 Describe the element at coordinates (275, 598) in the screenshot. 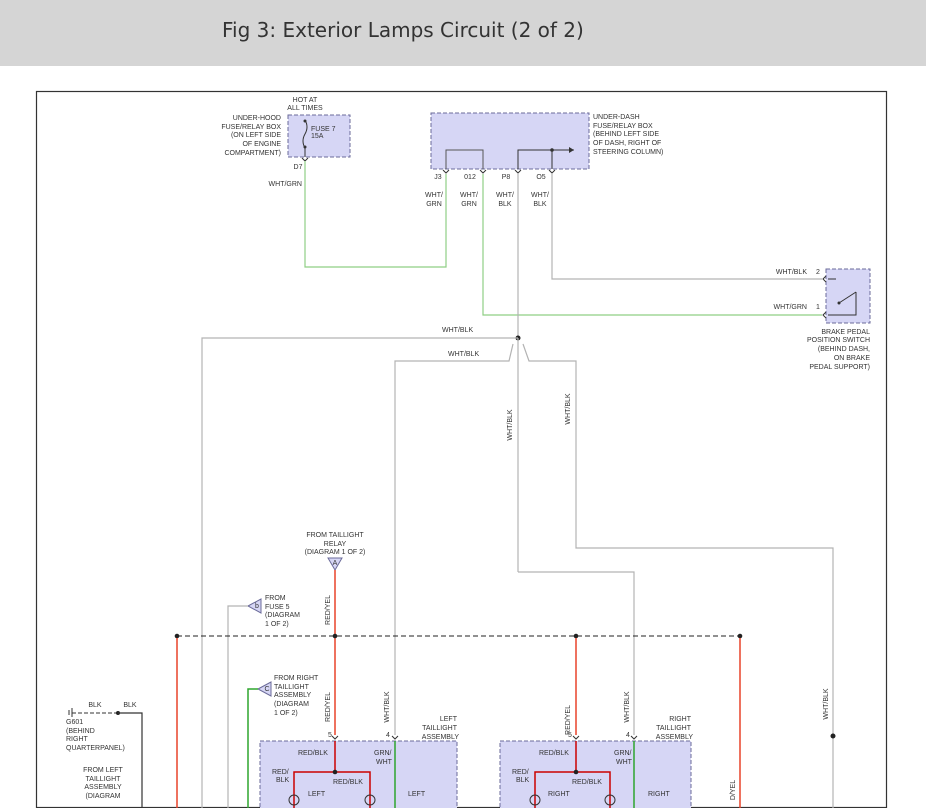

I see `fuse5-label-1: FROM` at that location.